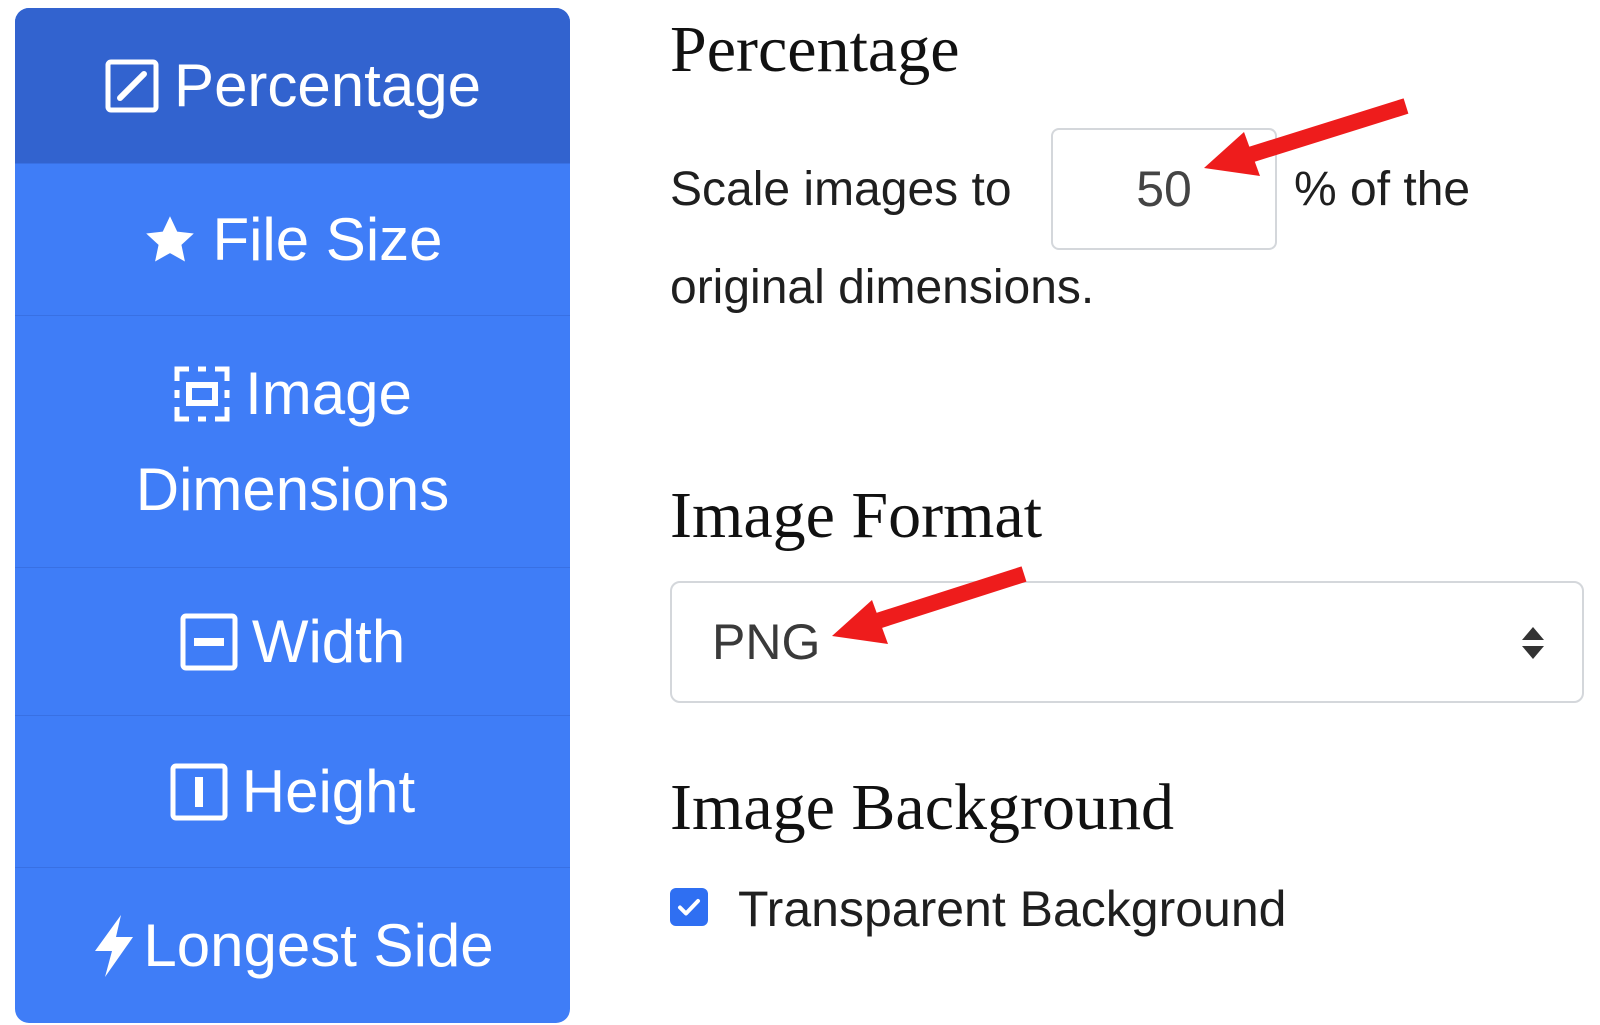 Image resolution: width=1600 pixels, height=1025 pixels. Describe the element at coordinates (328, 641) in the screenshot. I see `sidebar-item-label: Width` at that location.